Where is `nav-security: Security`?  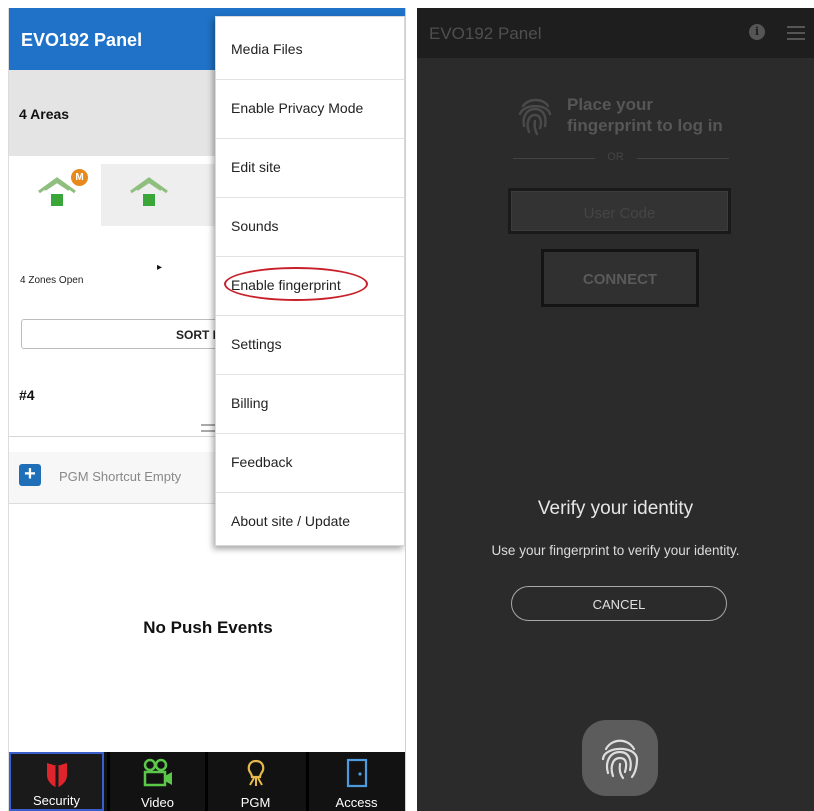
nav-security: Security is located at coordinates (56, 781).